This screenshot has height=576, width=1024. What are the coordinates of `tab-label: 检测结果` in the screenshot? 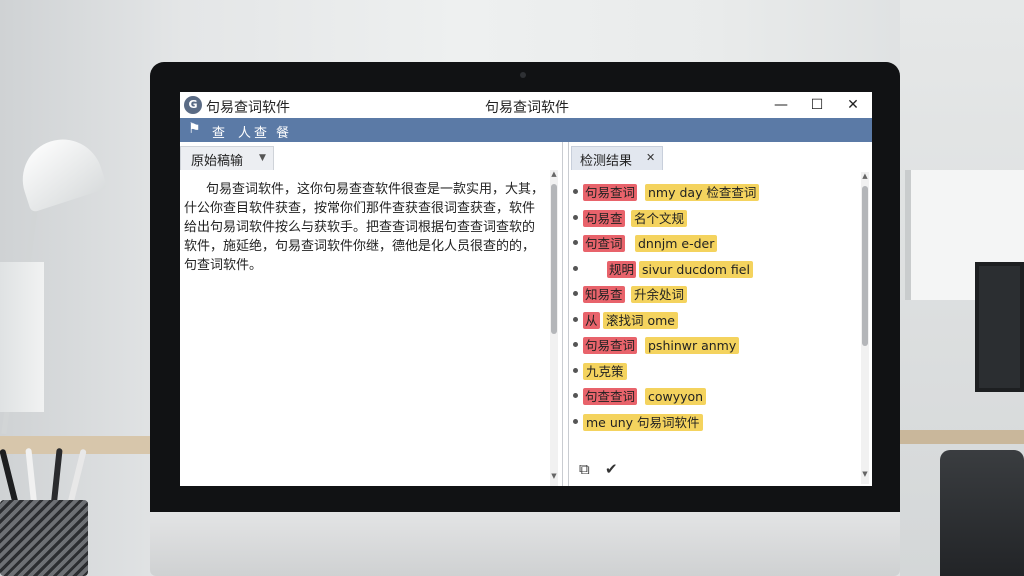 It's located at (606, 161).